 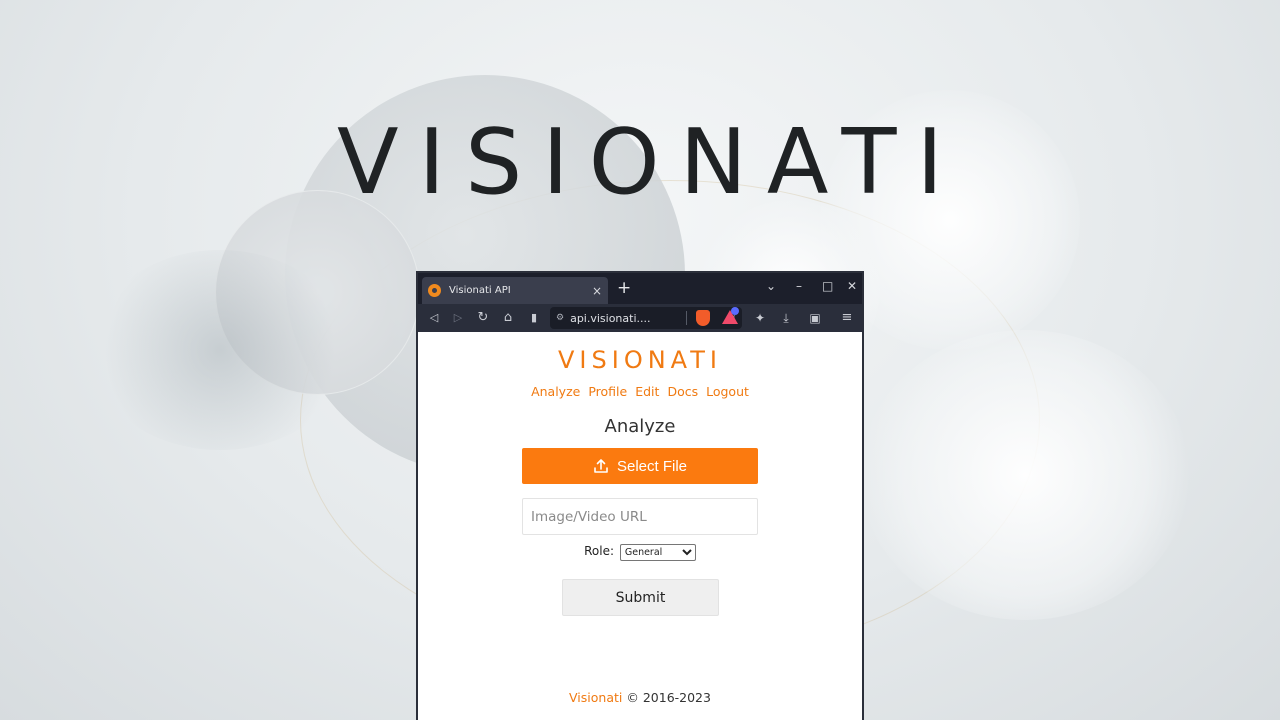 I want to click on bookmark-icon: ▮, so click(x=534, y=318).